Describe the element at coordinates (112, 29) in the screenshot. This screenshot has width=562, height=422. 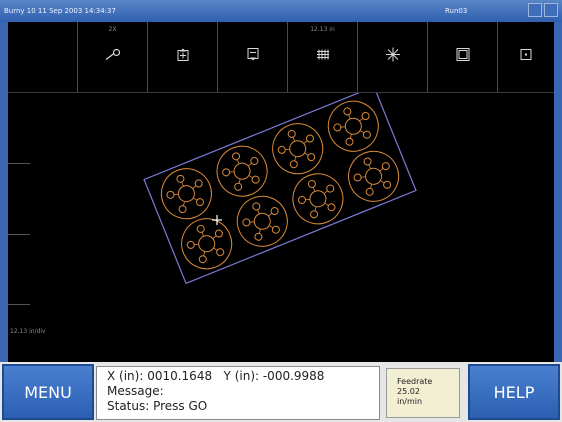
I see `tool-caption: 2X` at that location.